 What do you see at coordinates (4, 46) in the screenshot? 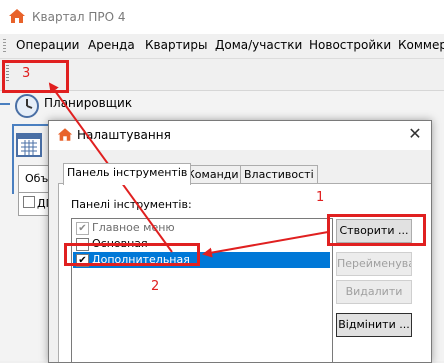
I see `menu-bar-grip` at bounding box center [4, 46].